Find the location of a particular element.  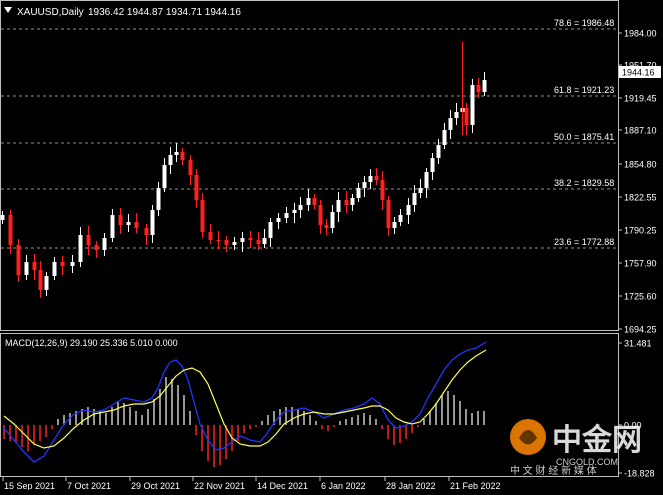

time-tick-label: 15 Sep 2021 is located at coordinates (29, 485).